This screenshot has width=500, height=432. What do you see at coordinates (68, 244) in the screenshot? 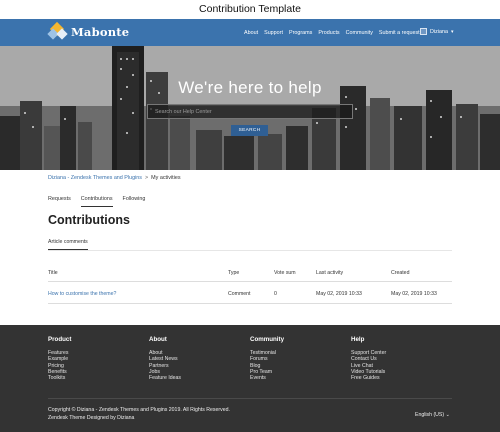
I see `subtab-article-comments: Article comments` at bounding box center [68, 244].